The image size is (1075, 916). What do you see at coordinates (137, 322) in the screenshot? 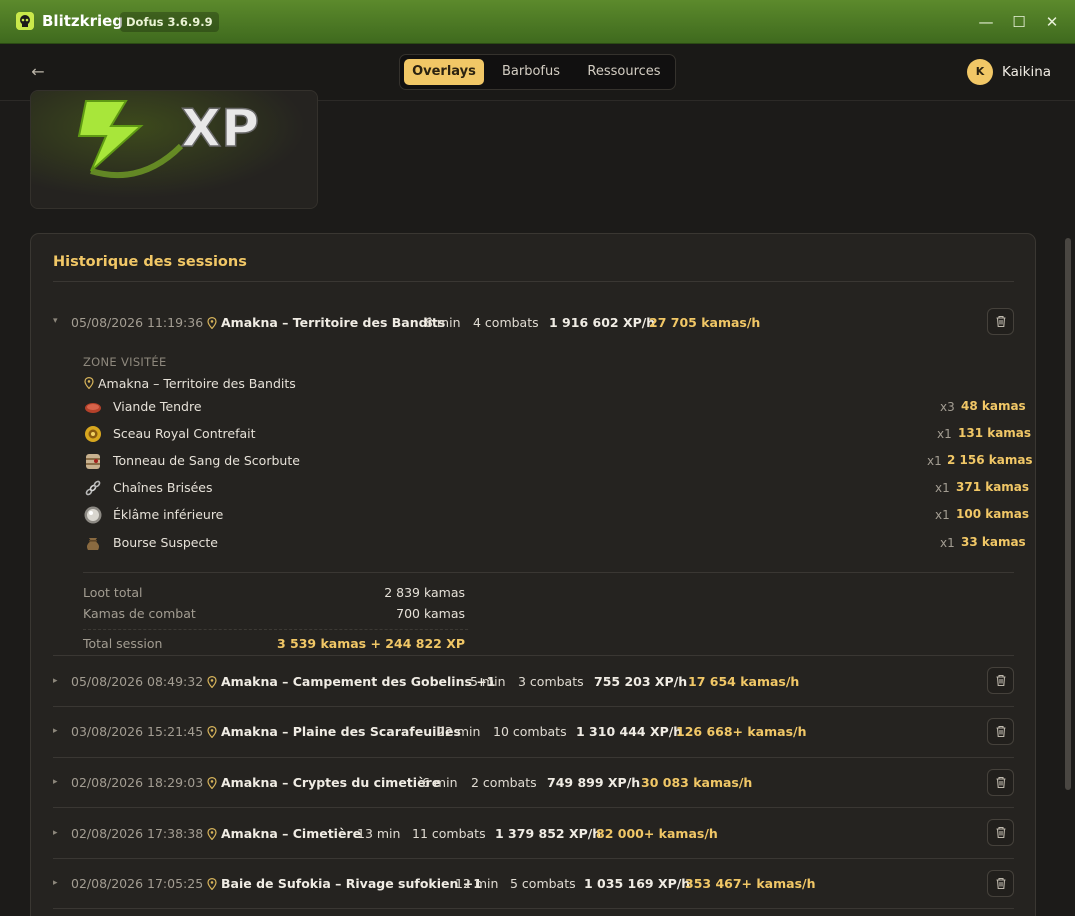
I see `session-date: 05/08/2026 11:19:36` at bounding box center [137, 322].